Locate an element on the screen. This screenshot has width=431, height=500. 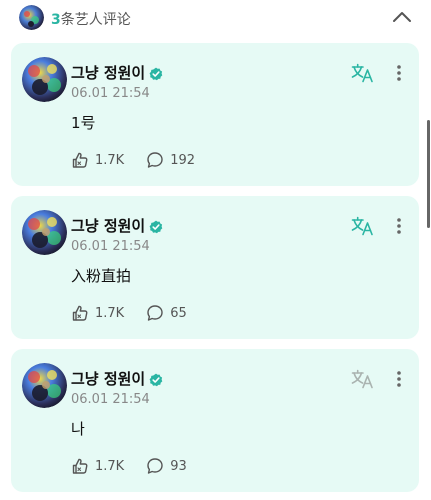
scrollbar is located at coordinates (428, 174).